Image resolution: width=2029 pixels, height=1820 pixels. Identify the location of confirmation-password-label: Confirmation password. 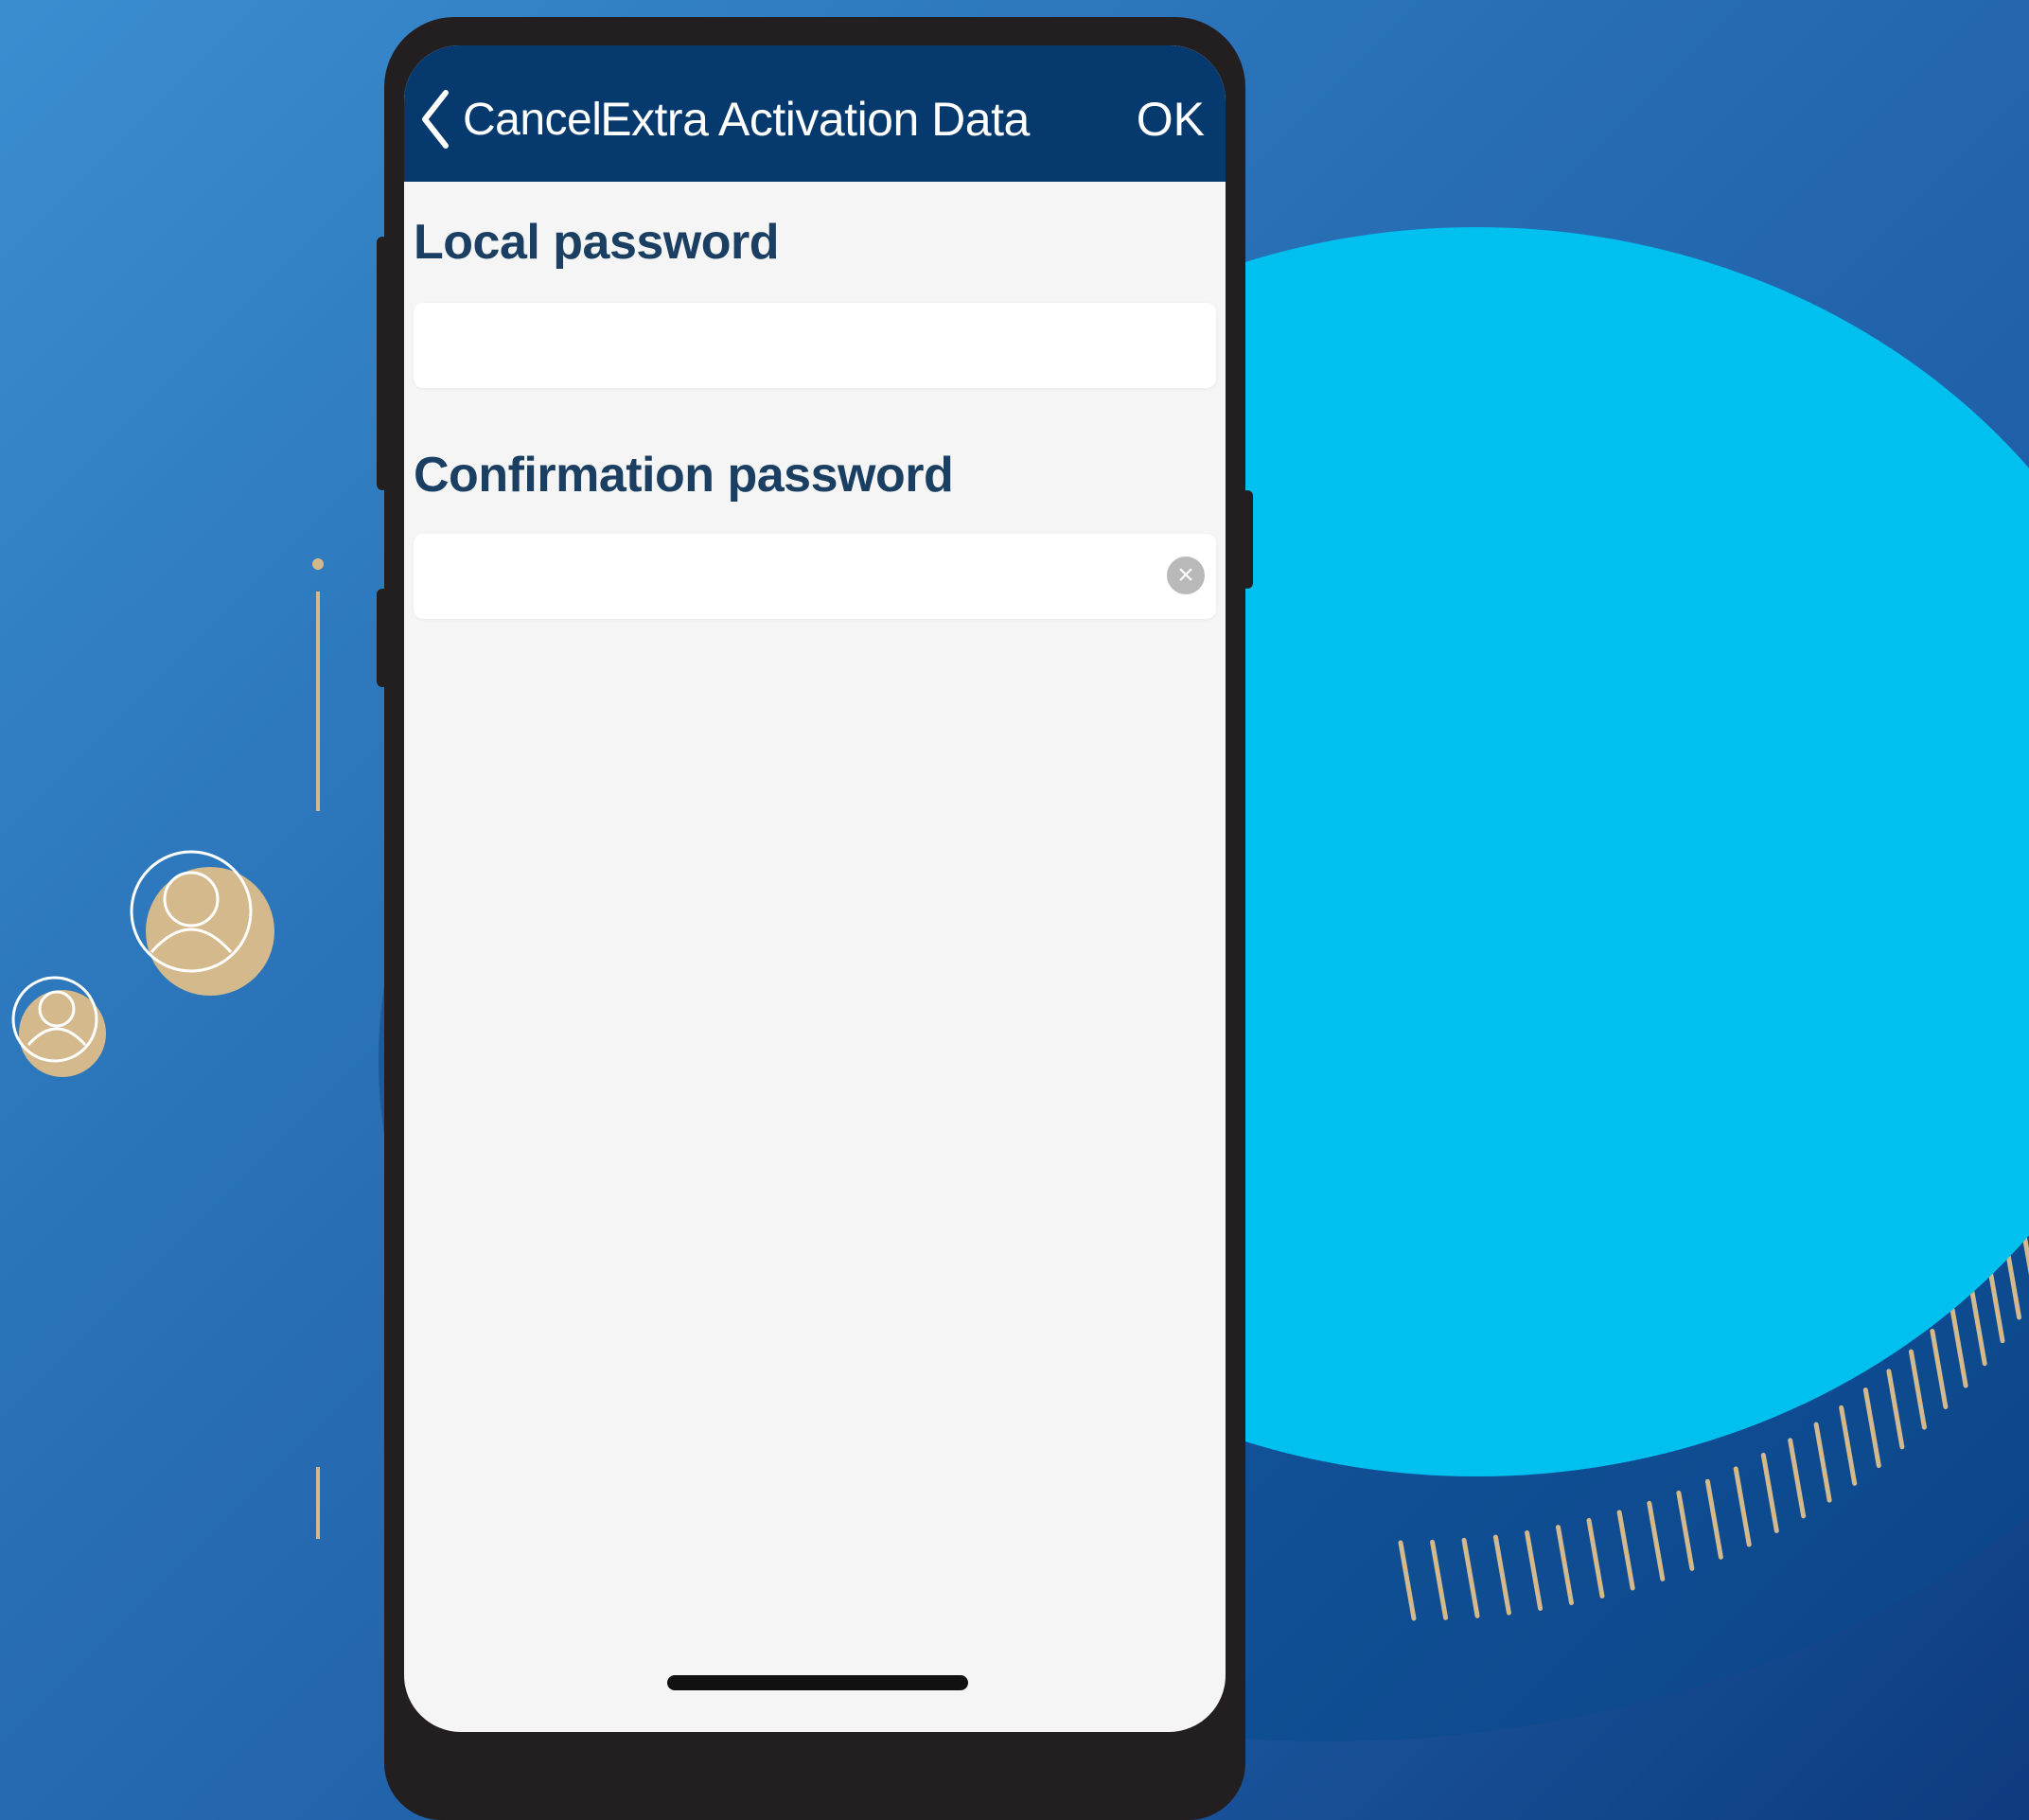
(684, 475).